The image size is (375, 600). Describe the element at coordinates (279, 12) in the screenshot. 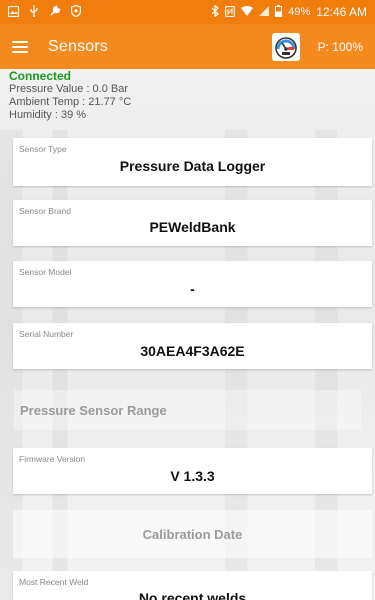

I see `battery-icon` at that location.